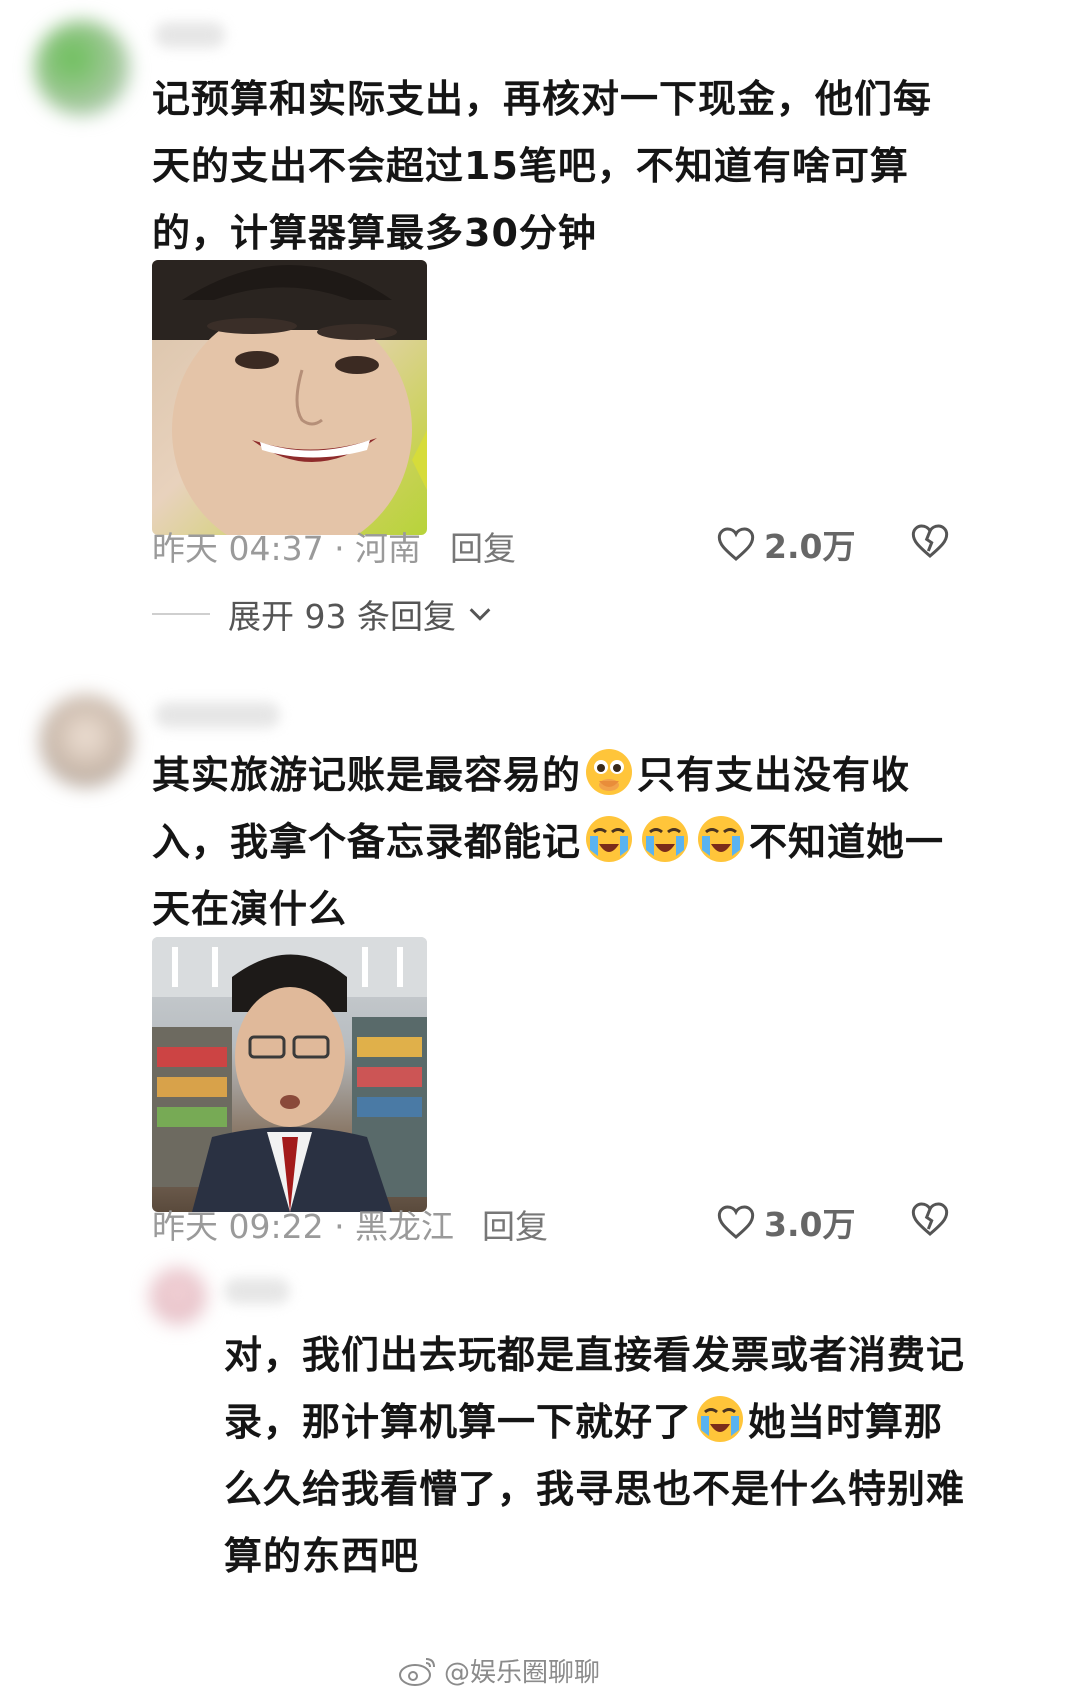 The height and width of the screenshot is (1705, 1080). I want to click on like-count: 3.0万, so click(810, 1224).